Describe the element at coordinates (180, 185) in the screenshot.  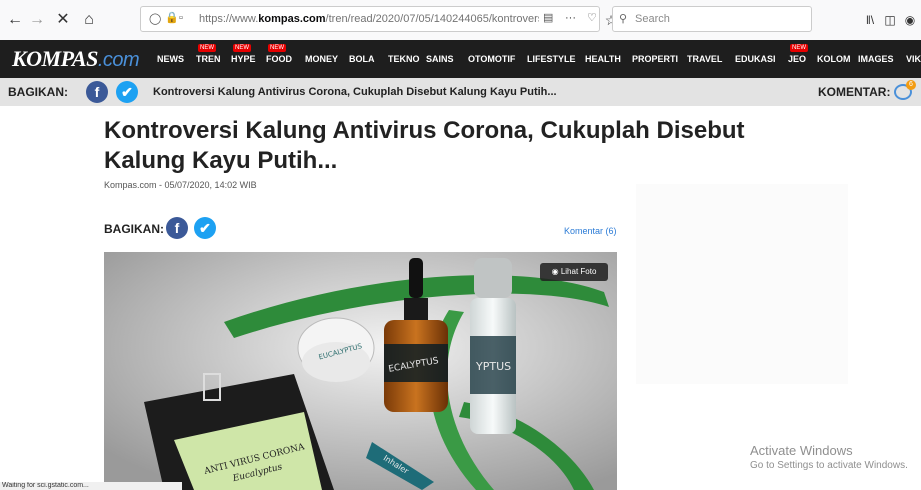
I see `article-byline: Kompas.com - 05/07/2020, 14:02 WIB` at that location.